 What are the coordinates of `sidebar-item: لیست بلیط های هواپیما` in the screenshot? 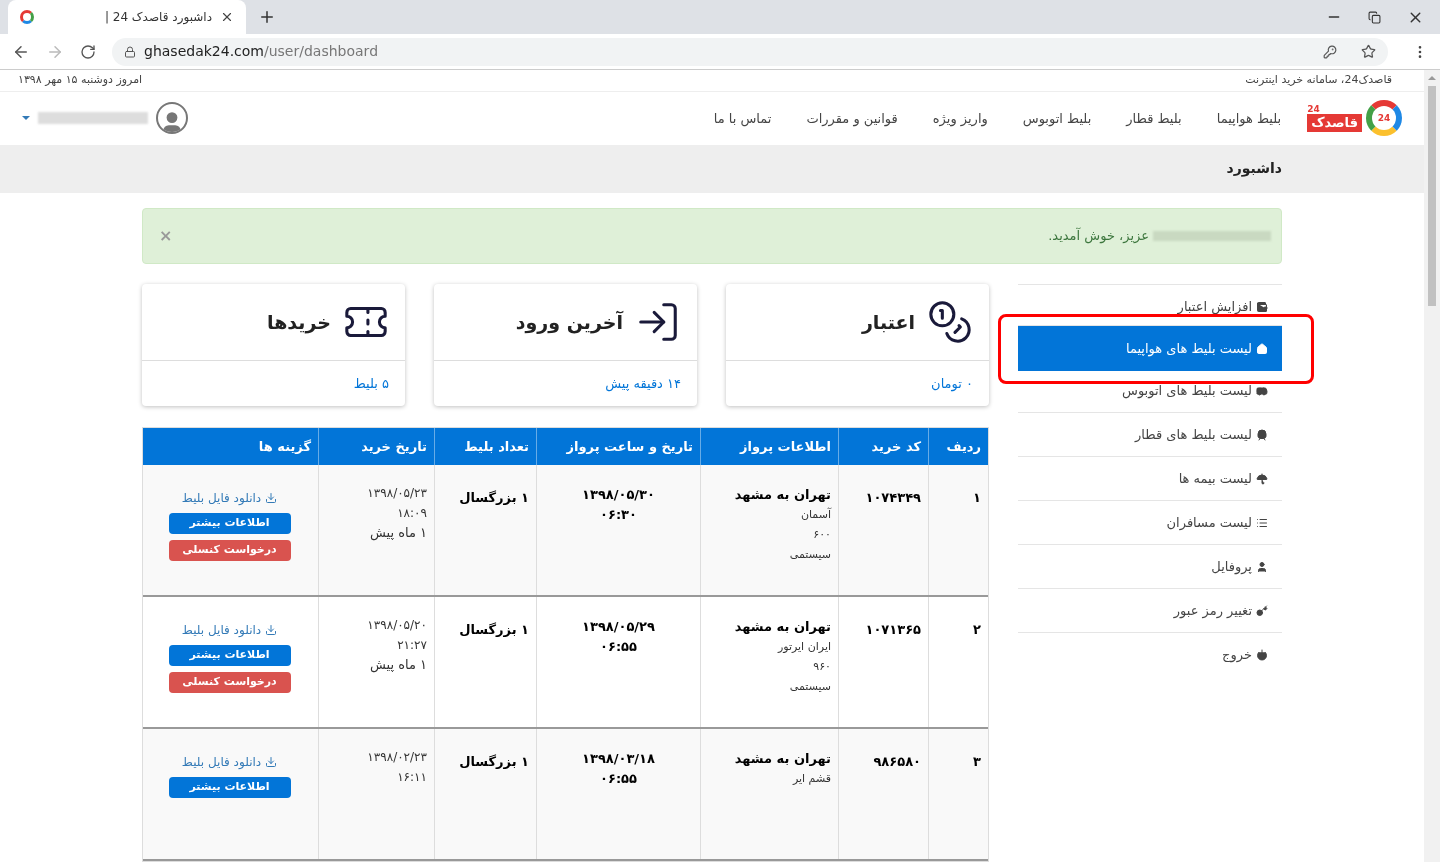 It's located at (1150, 348).